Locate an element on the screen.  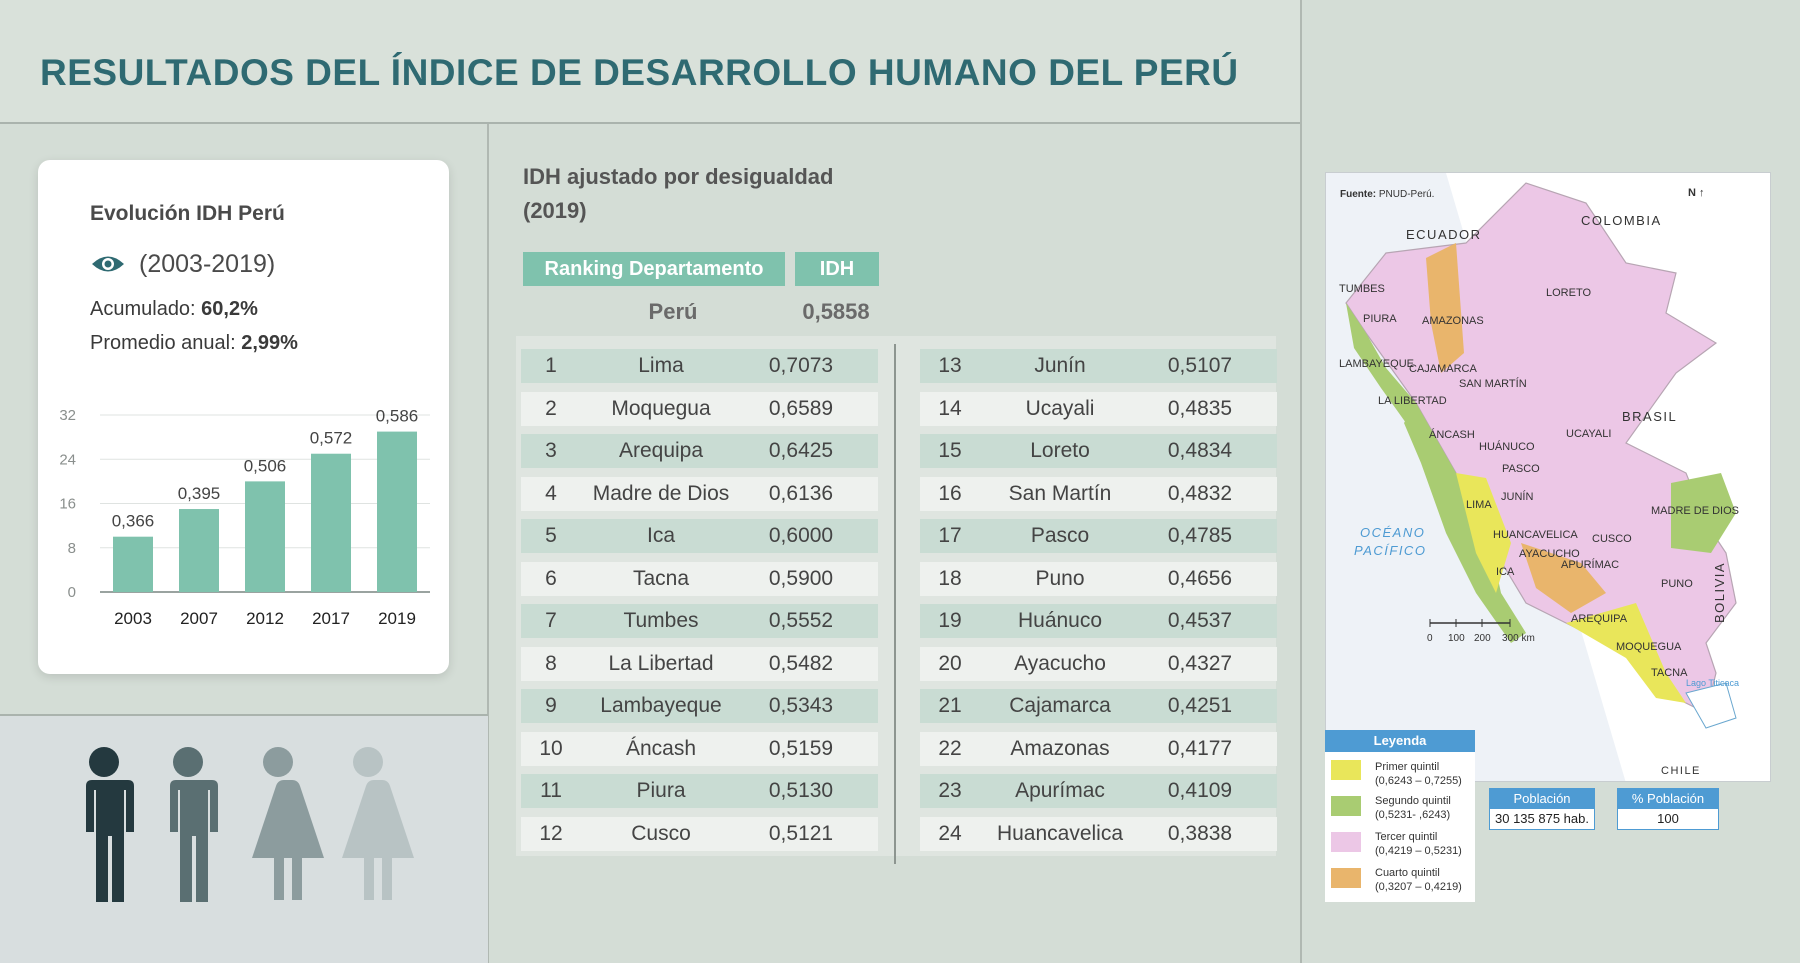
idh-cell: 0,7073 is located at coordinates (801, 365).